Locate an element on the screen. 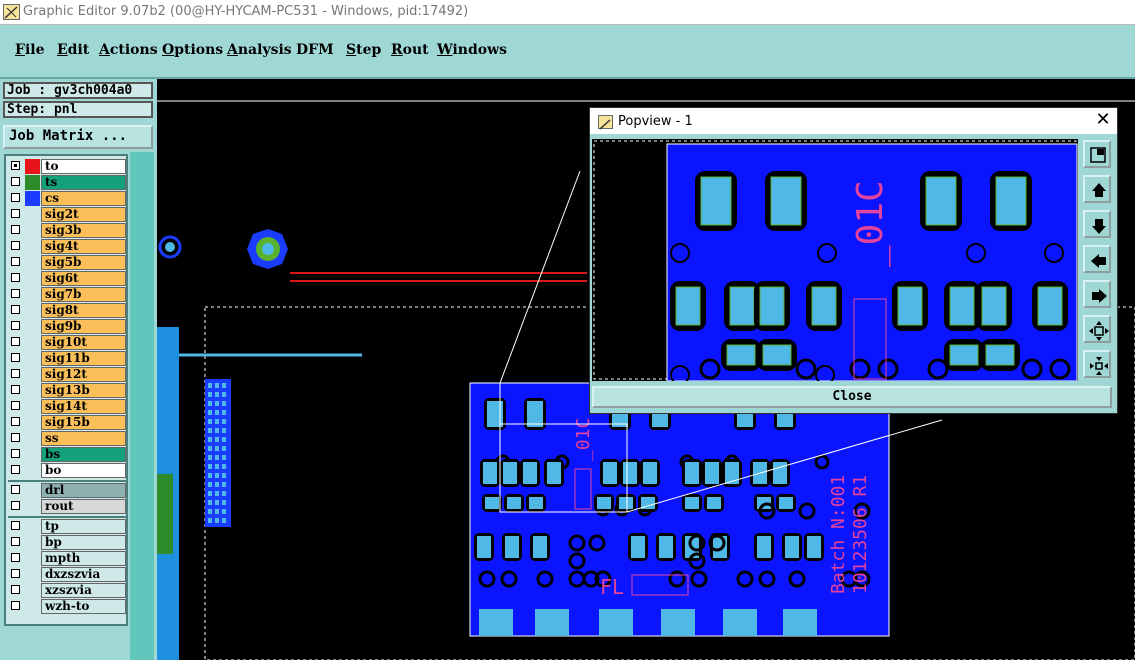 This screenshot has height=660, width=1135. layer-row-to: to is located at coordinates (67, 166).